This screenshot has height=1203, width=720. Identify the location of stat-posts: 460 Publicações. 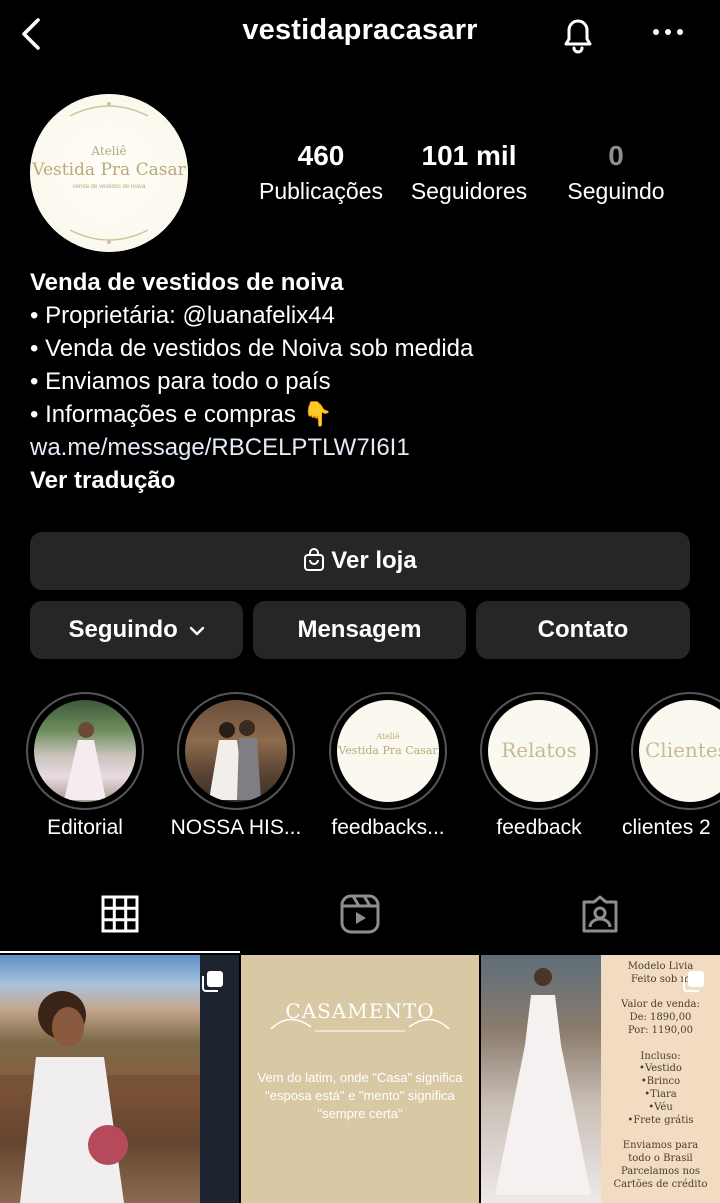
(321, 174).